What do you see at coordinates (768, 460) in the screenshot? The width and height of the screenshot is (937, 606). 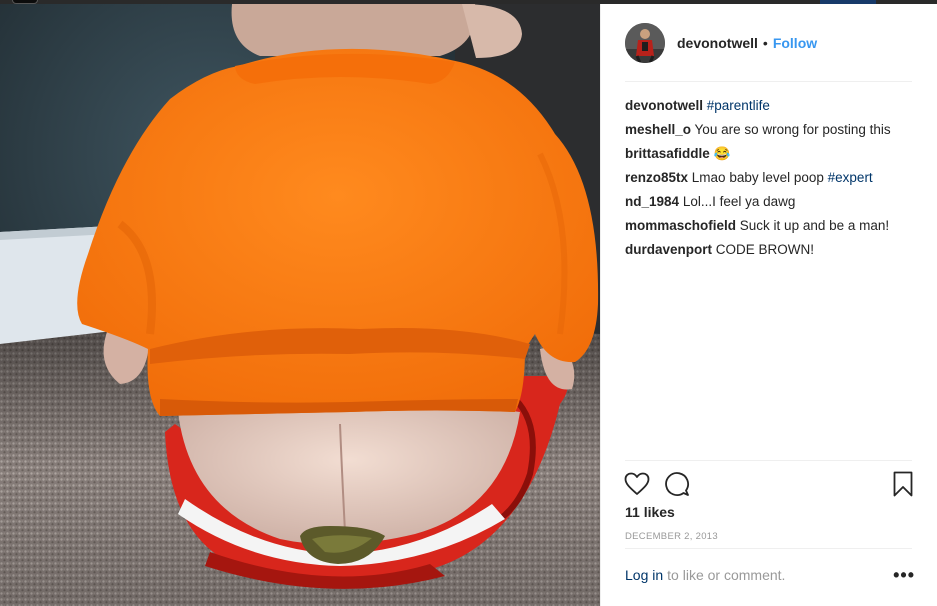 I see `actions-divider` at bounding box center [768, 460].